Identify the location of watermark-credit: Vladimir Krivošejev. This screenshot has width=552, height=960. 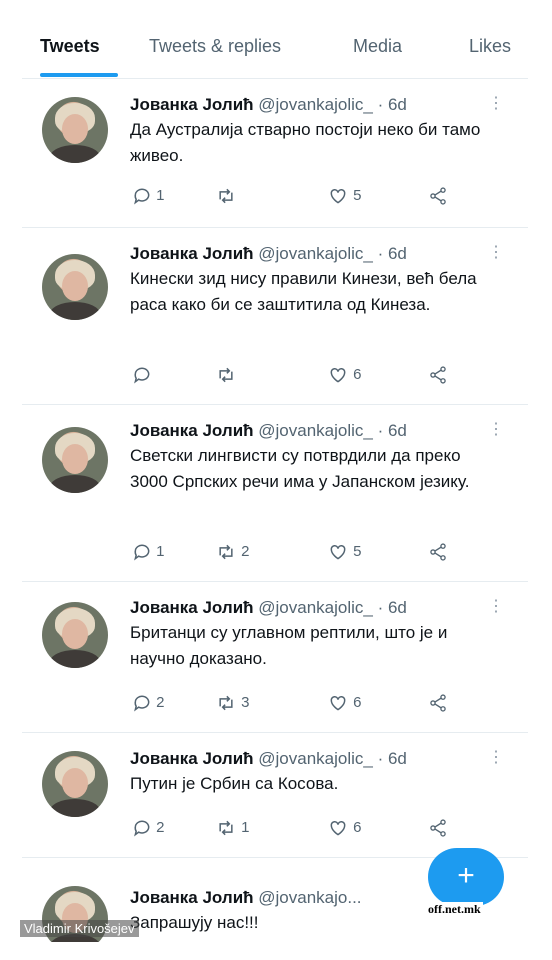
(79, 928).